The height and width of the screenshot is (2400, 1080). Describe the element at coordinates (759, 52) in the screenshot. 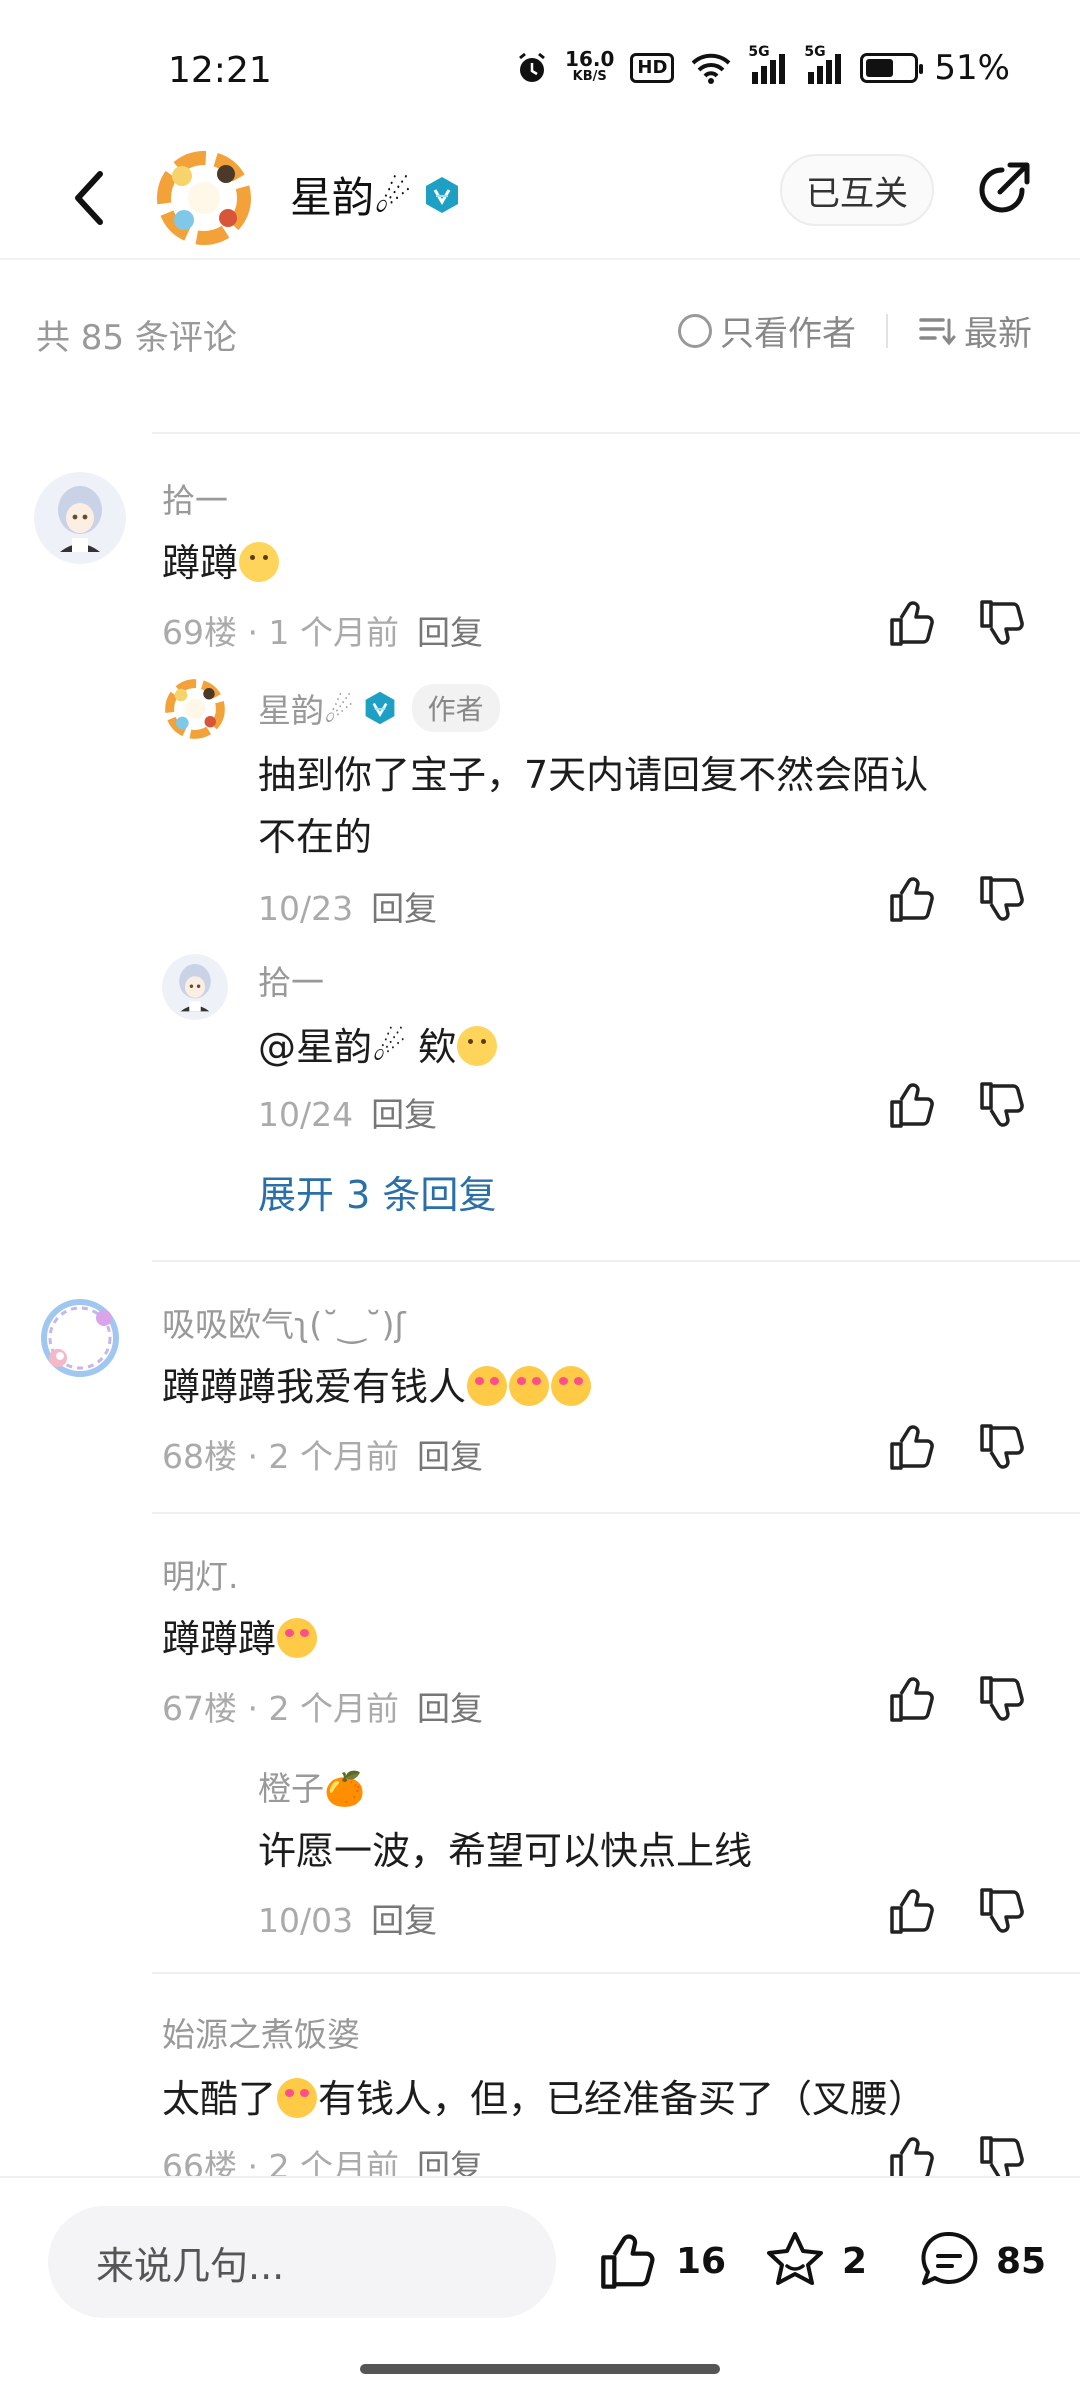

I see `signal-label-1: 5G` at that location.